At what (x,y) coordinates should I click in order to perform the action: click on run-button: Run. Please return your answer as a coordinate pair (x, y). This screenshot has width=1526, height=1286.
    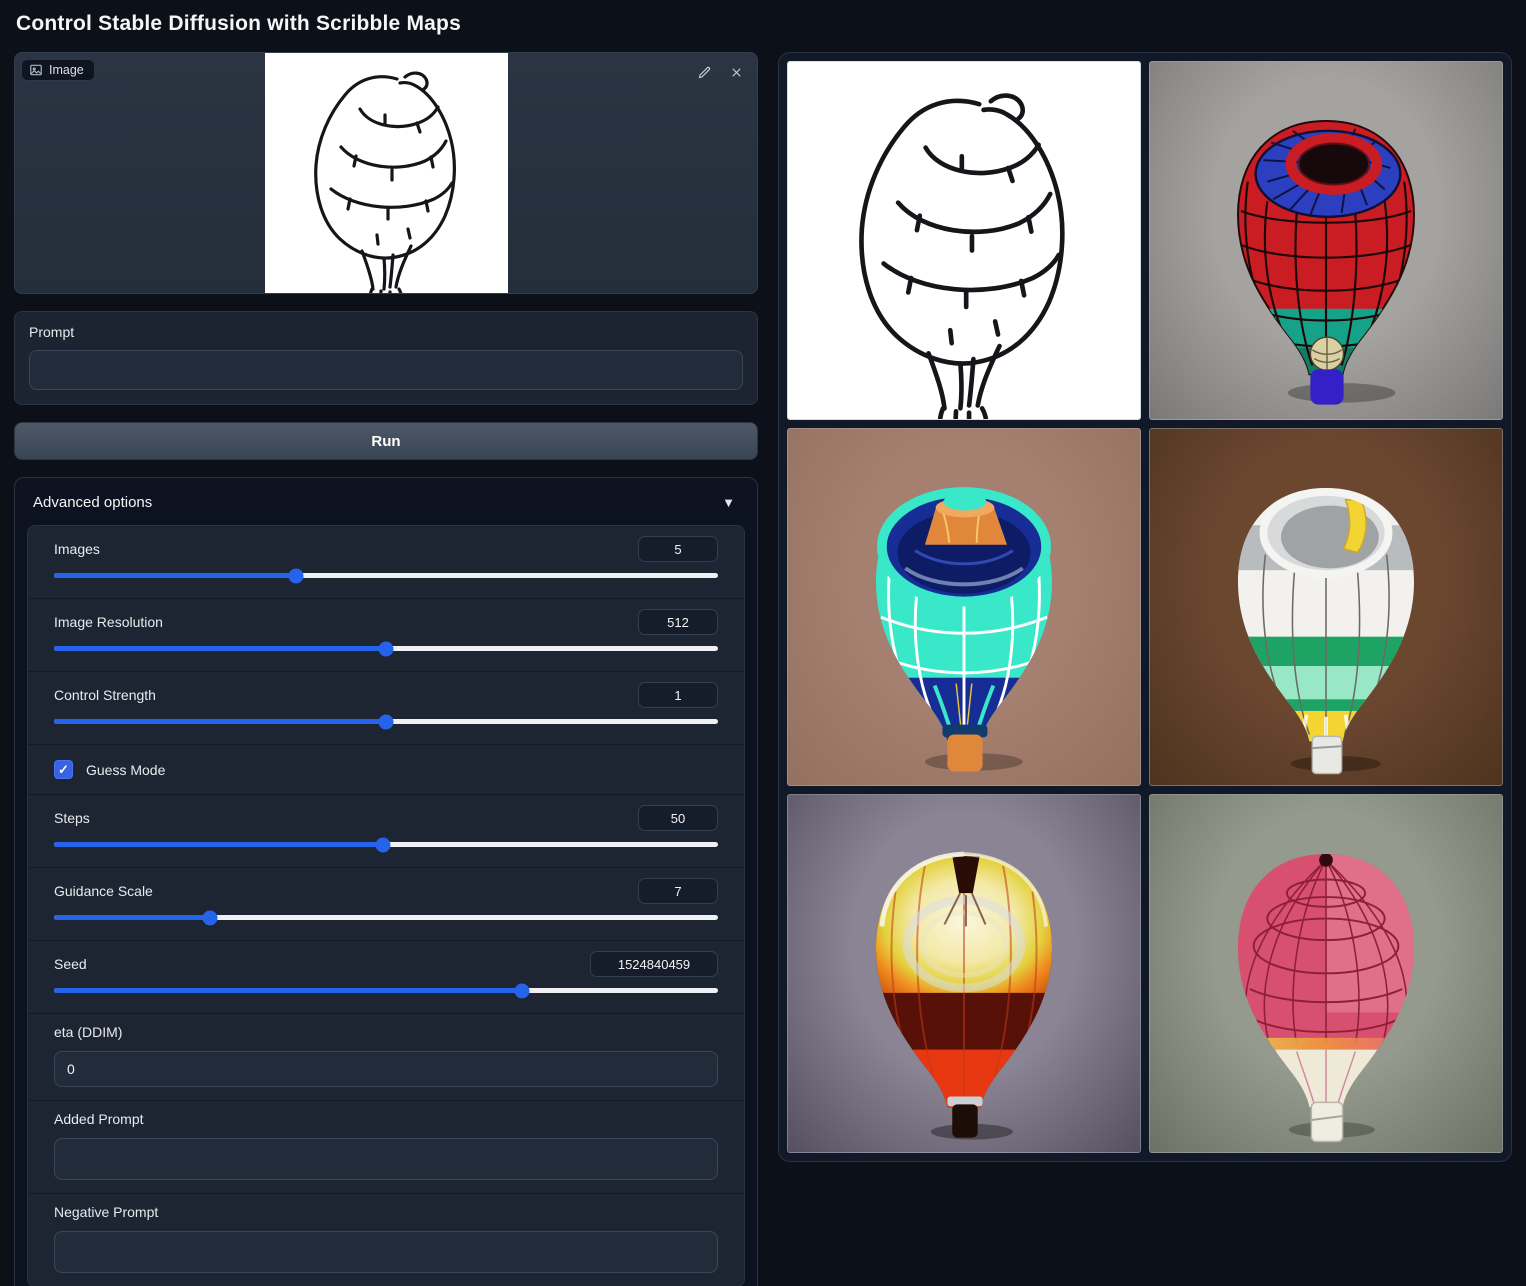
    Looking at the image, I should click on (386, 441).